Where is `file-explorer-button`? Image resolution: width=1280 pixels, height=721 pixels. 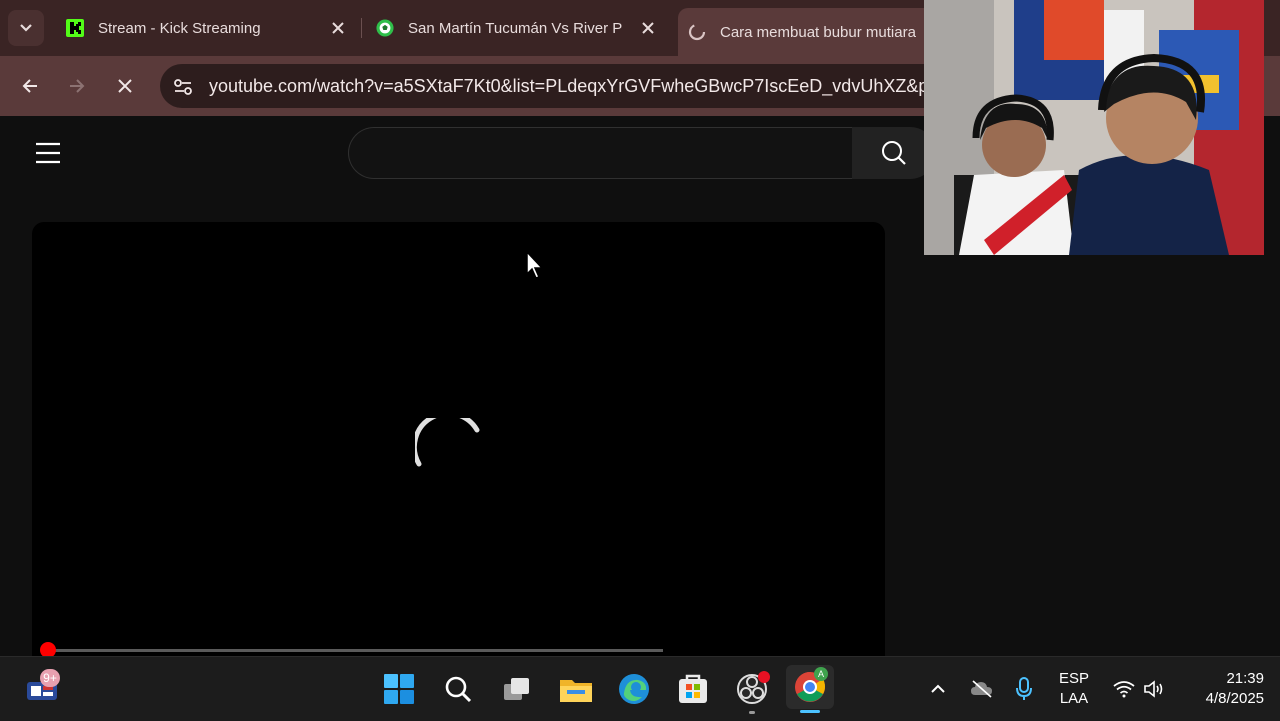 file-explorer-button is located at coordinates (576, 689).